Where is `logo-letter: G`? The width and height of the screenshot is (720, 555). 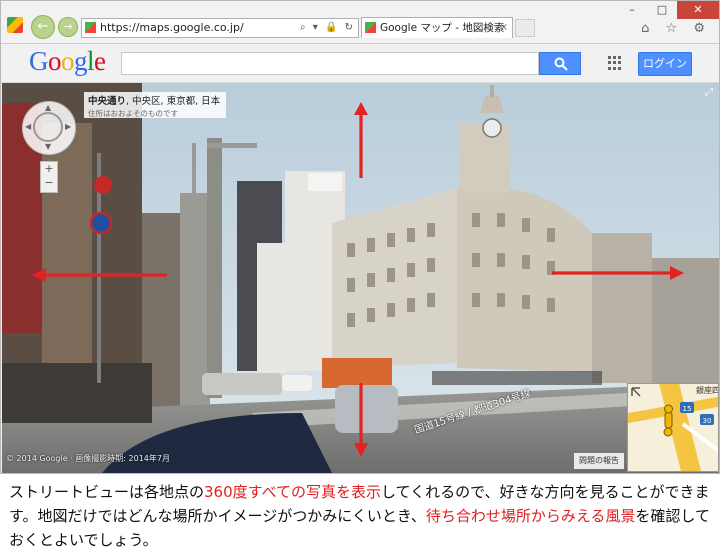
logo-letter: G is located at coordinates (39, 61).